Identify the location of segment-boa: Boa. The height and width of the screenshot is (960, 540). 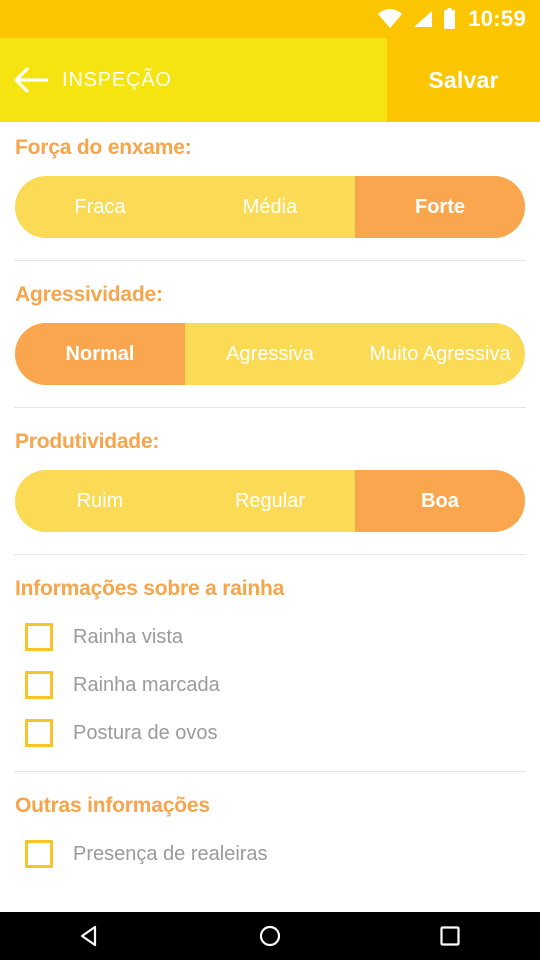
(440, 501).